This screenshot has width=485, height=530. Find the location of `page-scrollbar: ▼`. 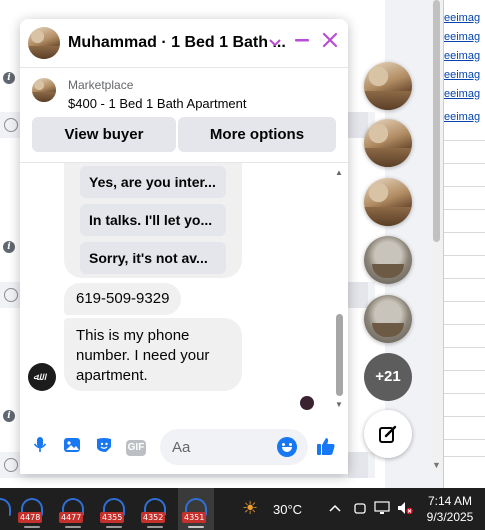

page-scrollbar: ▼ is located at coordinates (436, 236).